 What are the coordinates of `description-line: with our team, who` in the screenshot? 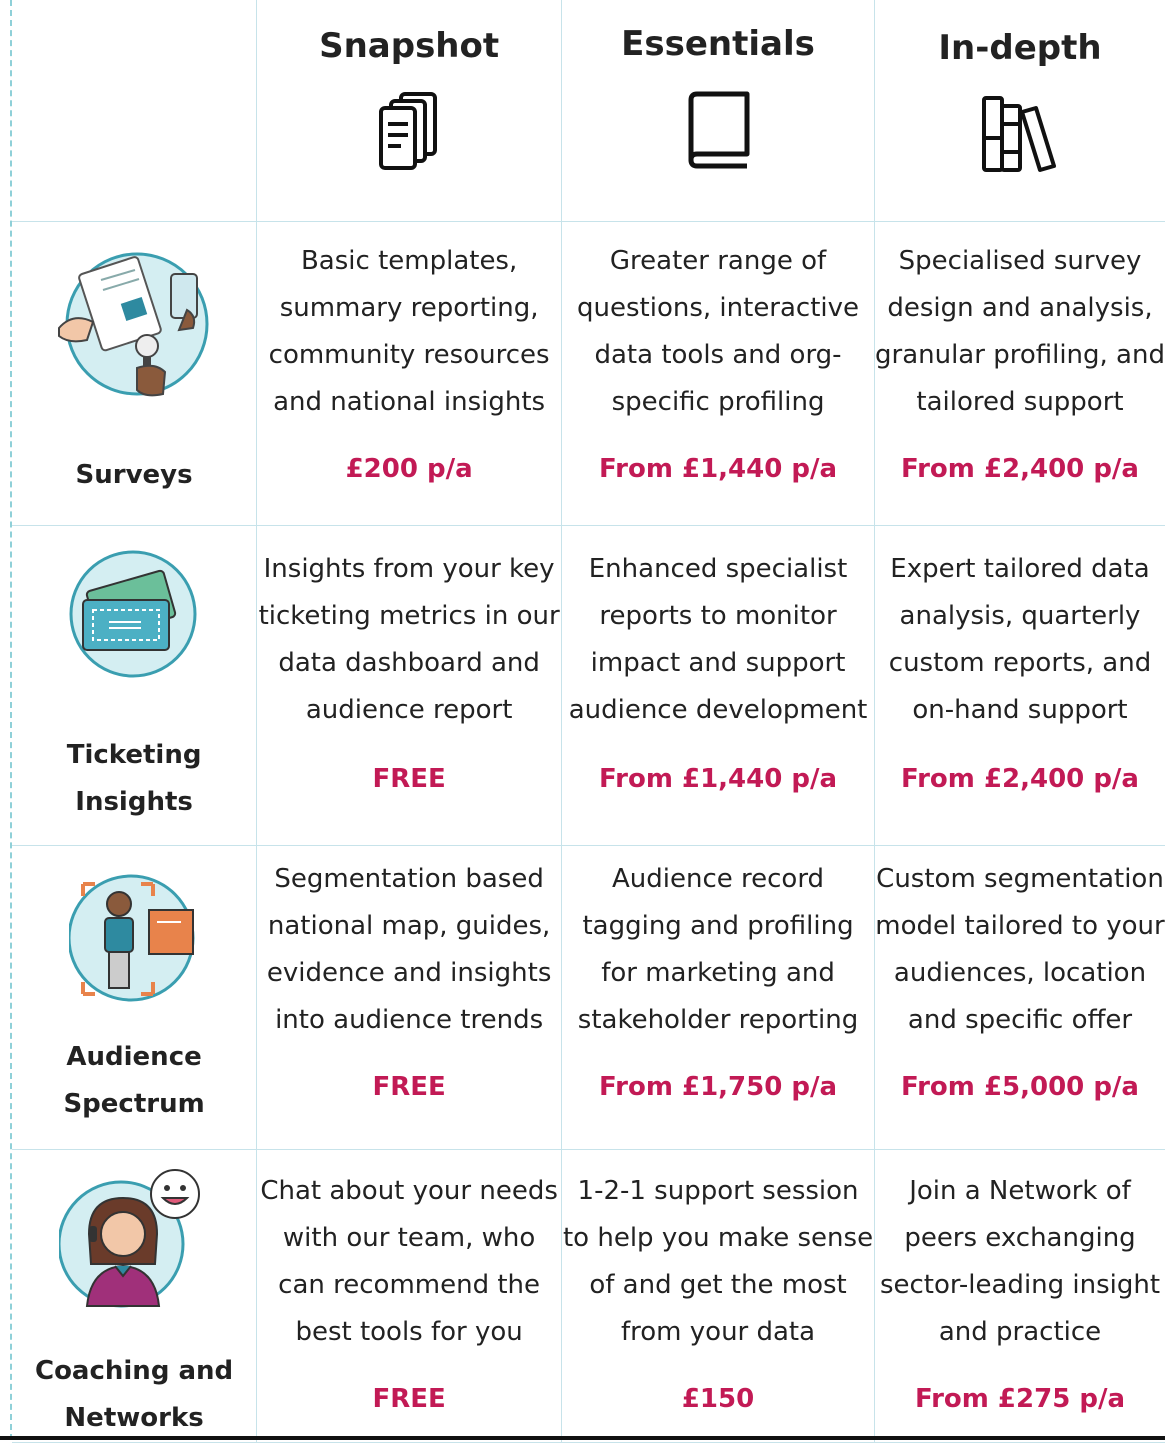 It's located at (409, 1238).